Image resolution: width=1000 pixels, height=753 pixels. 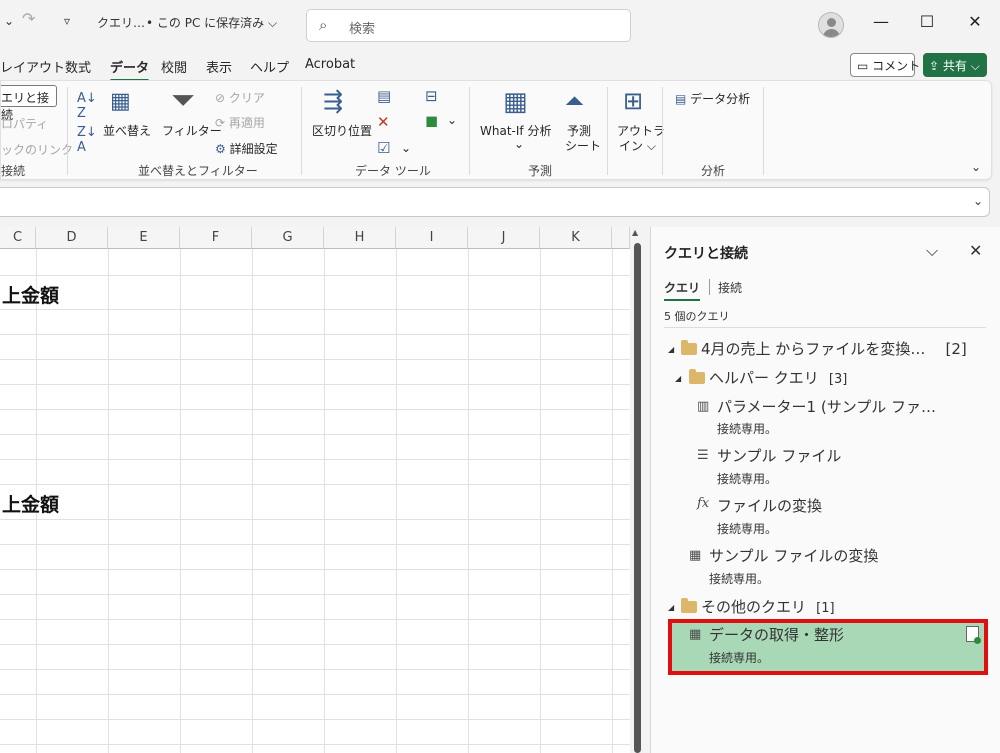 I want to click on group-data-tools-label: データ ツール, so click(x=393, y=171).